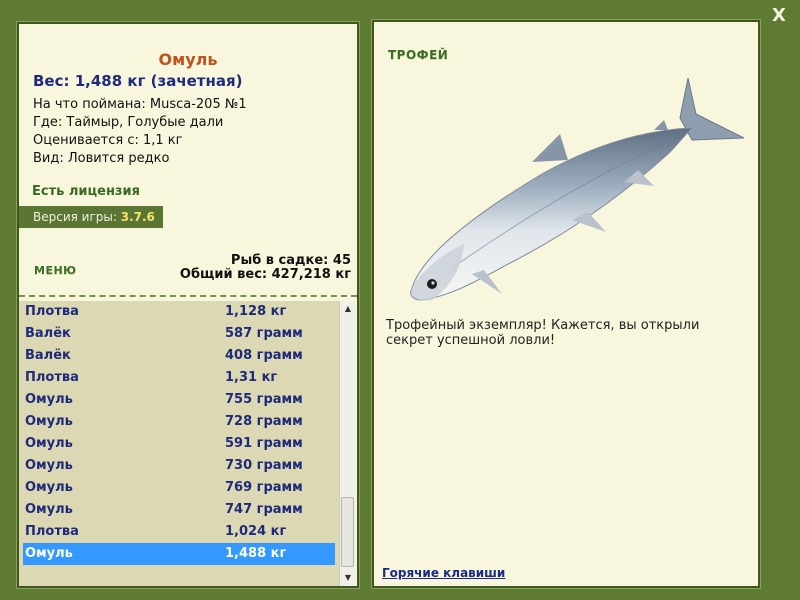  I want to click on scroll-down-icon: ▼, so click(348, 578).